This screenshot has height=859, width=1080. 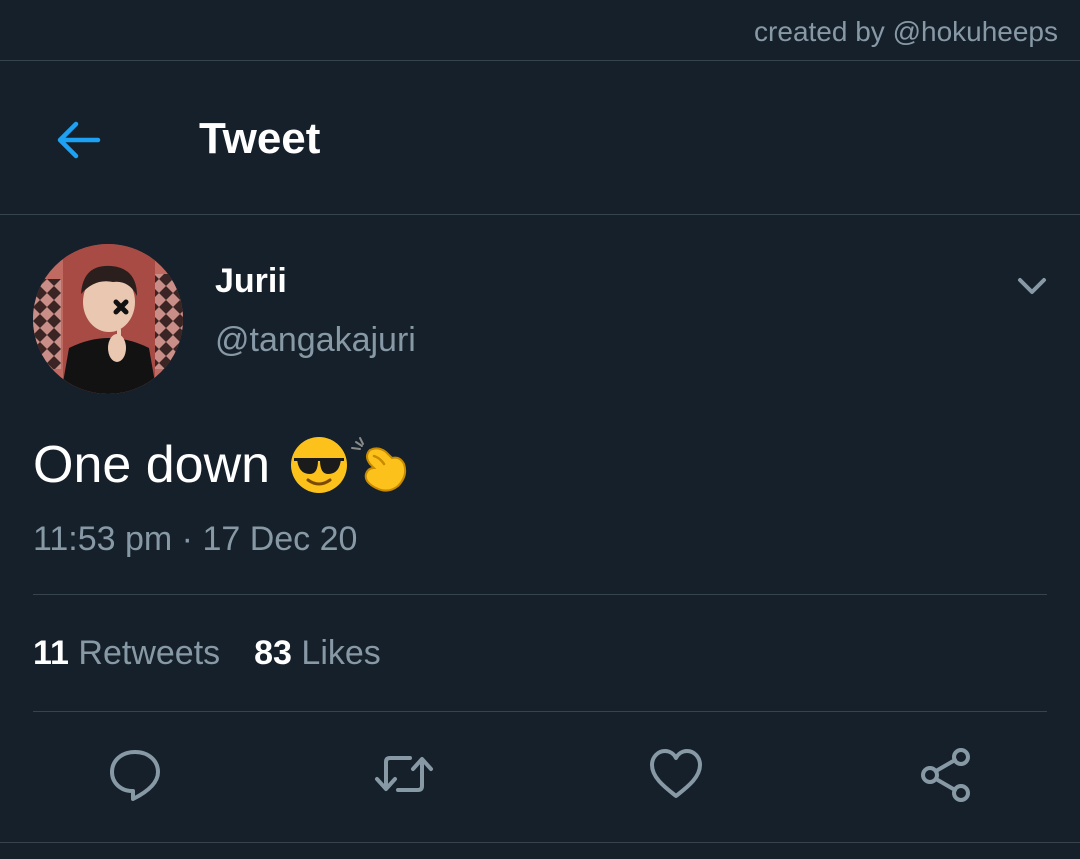 I want to click on retweet-button, so click(x=404, y=774).